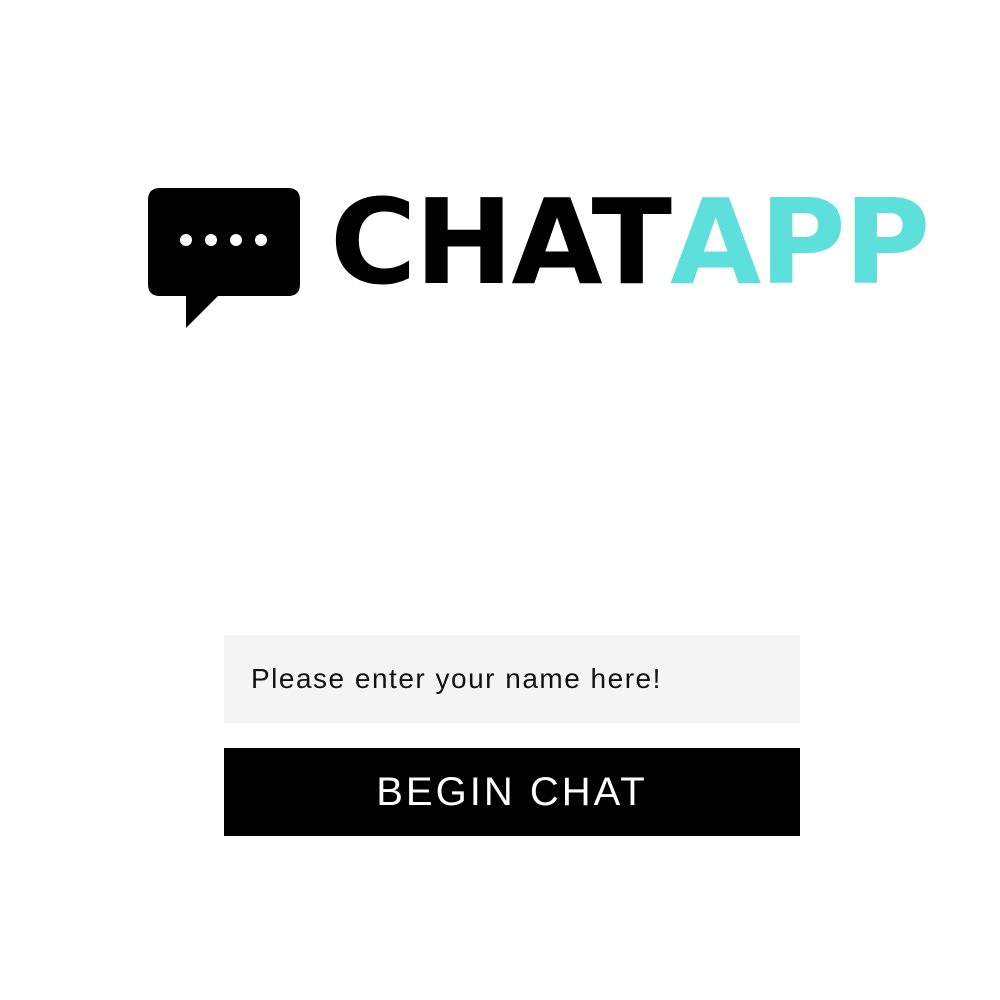  I want to click on begin-chat-button: BEGIN CHAT, so click(512, 792).